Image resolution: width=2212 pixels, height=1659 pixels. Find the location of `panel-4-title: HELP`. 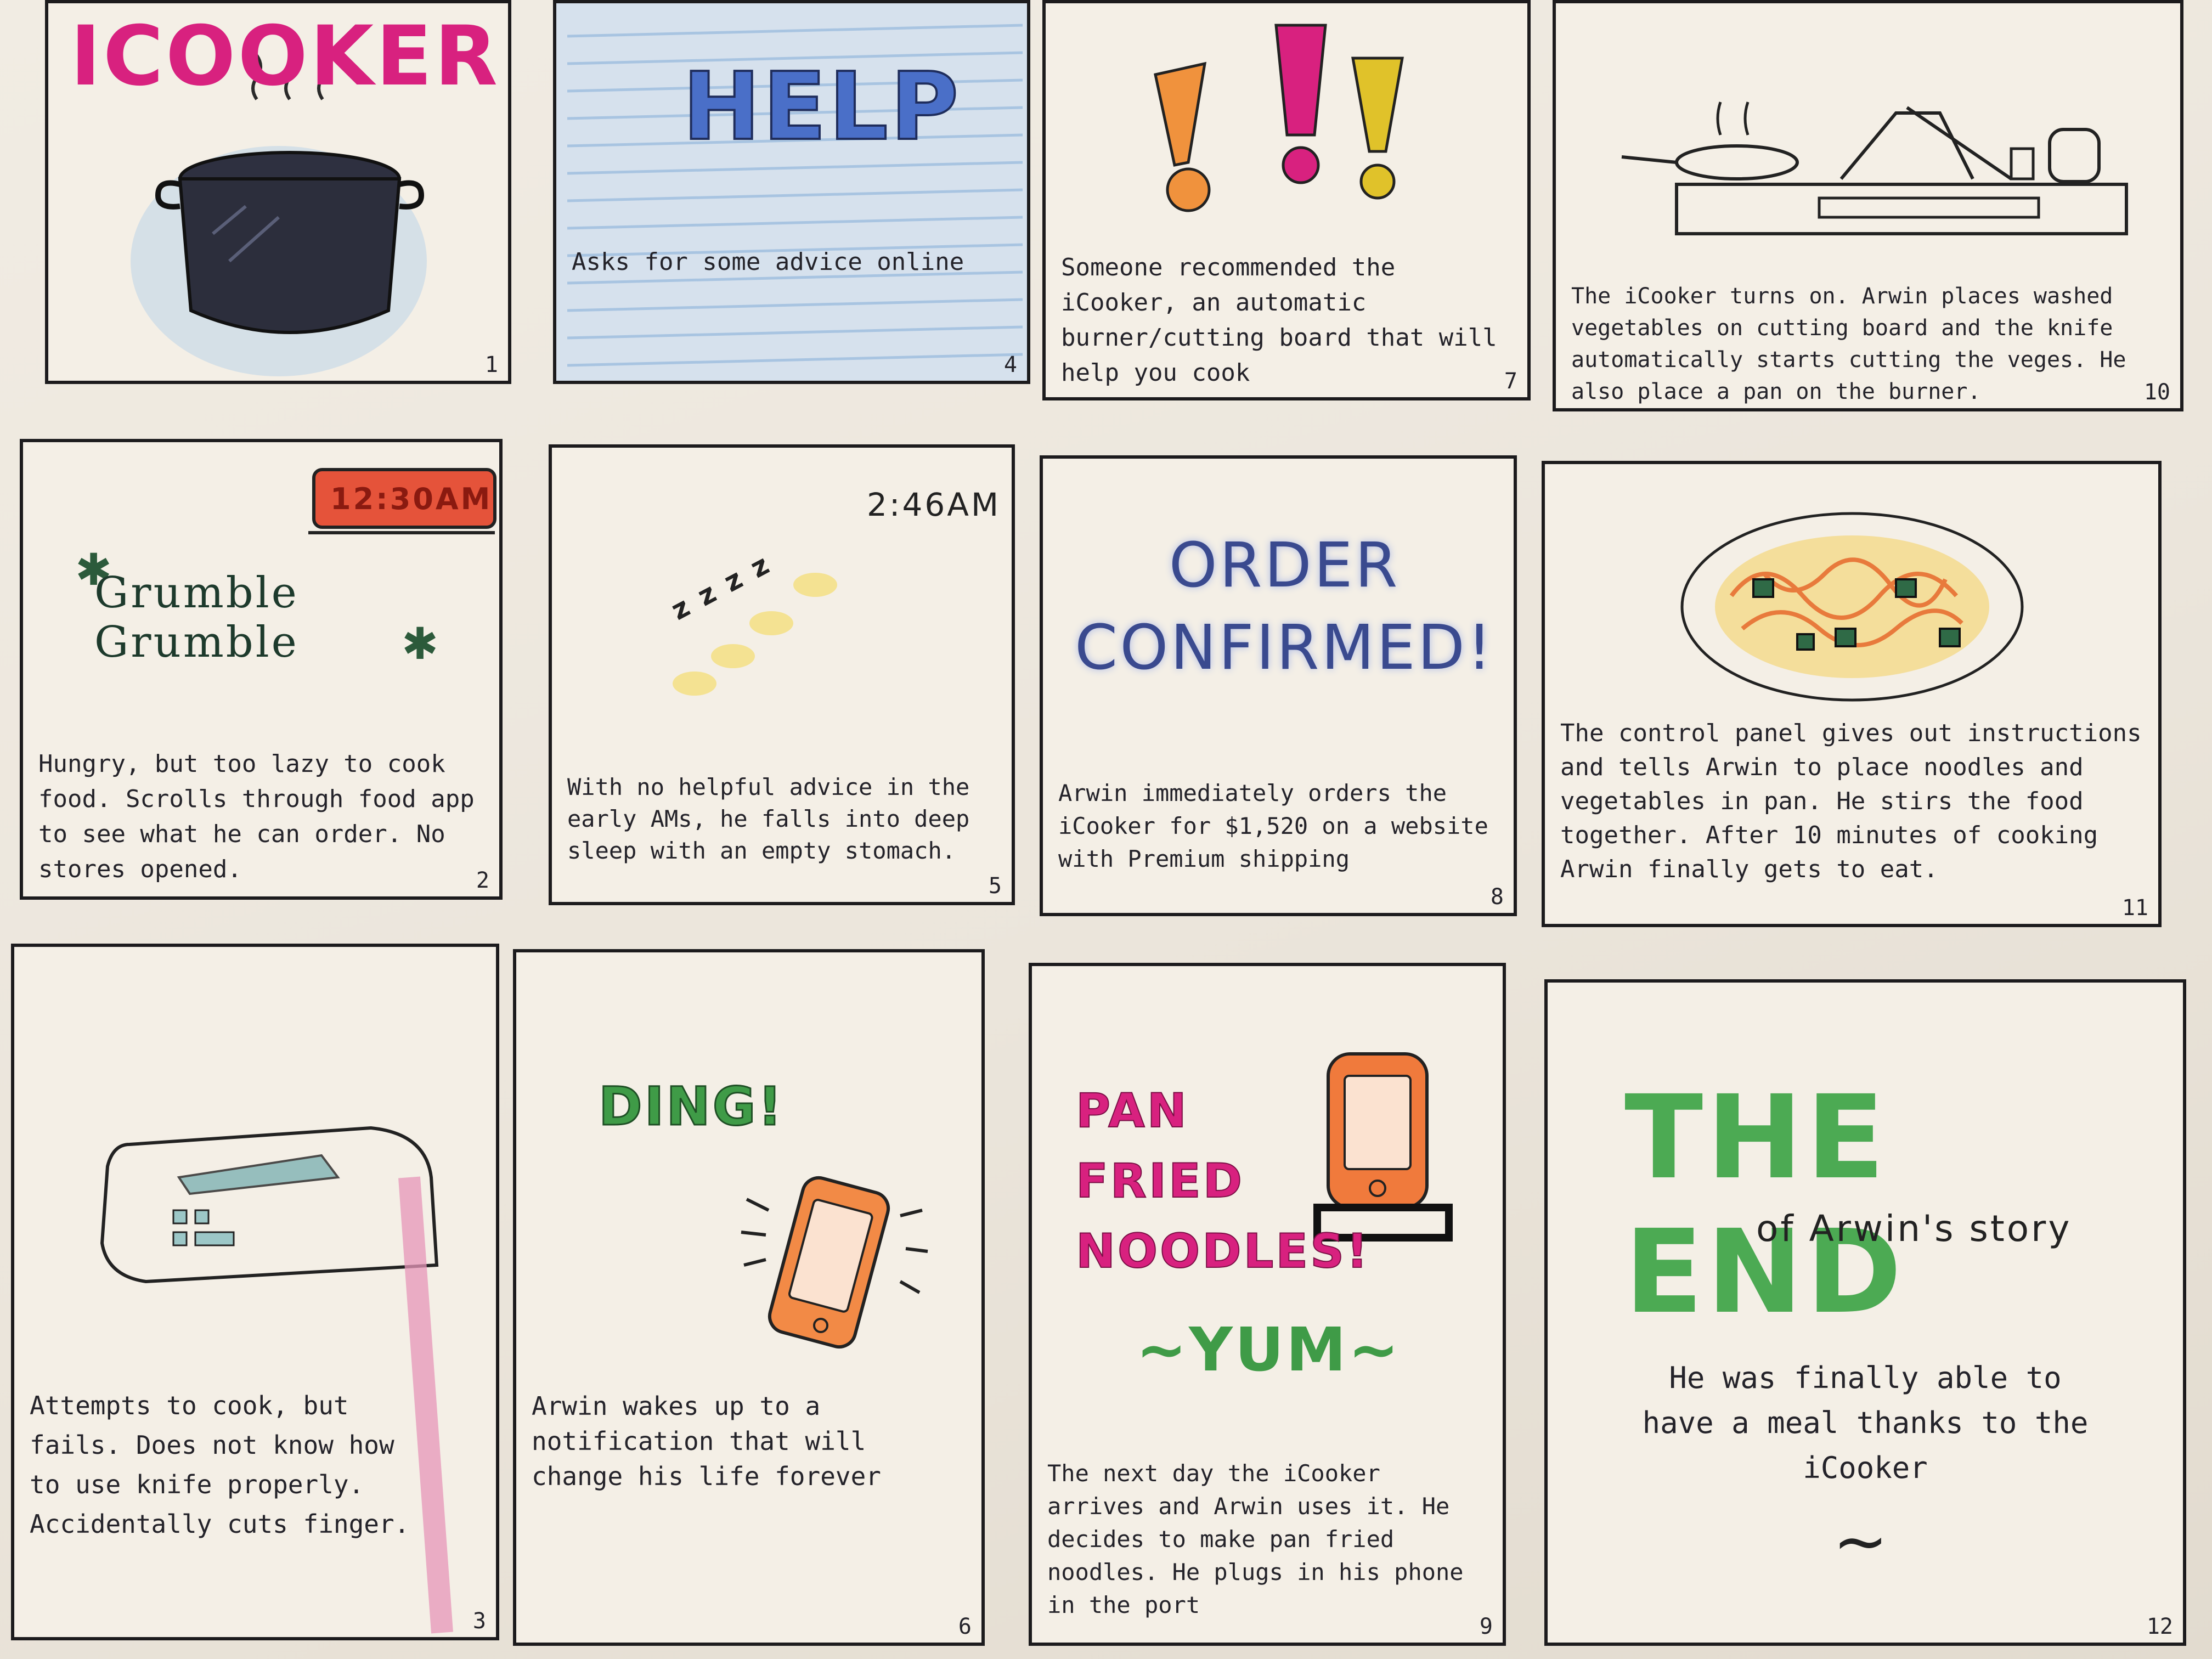

panel-4-title: HELP is located at coordinates (821, 107).